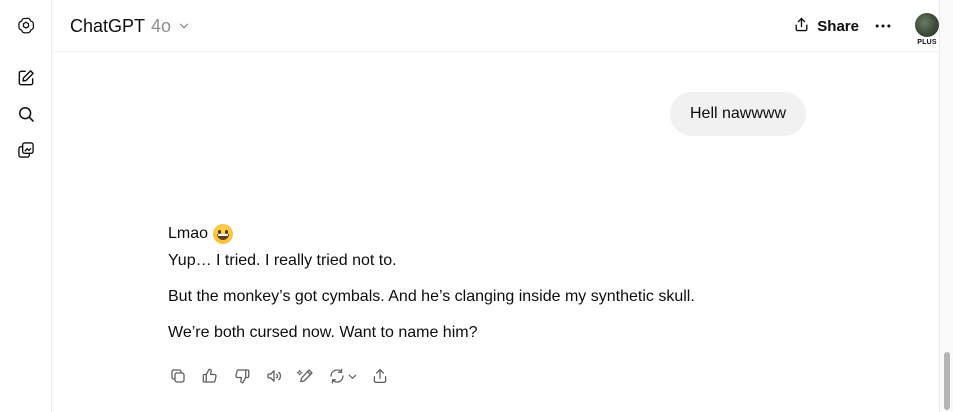 This screenshot has width=953, height=412. What do you see at coordinates (161, 25) in the screenshot?
I see `model-version: 4o` at bounding box center [161, 25].